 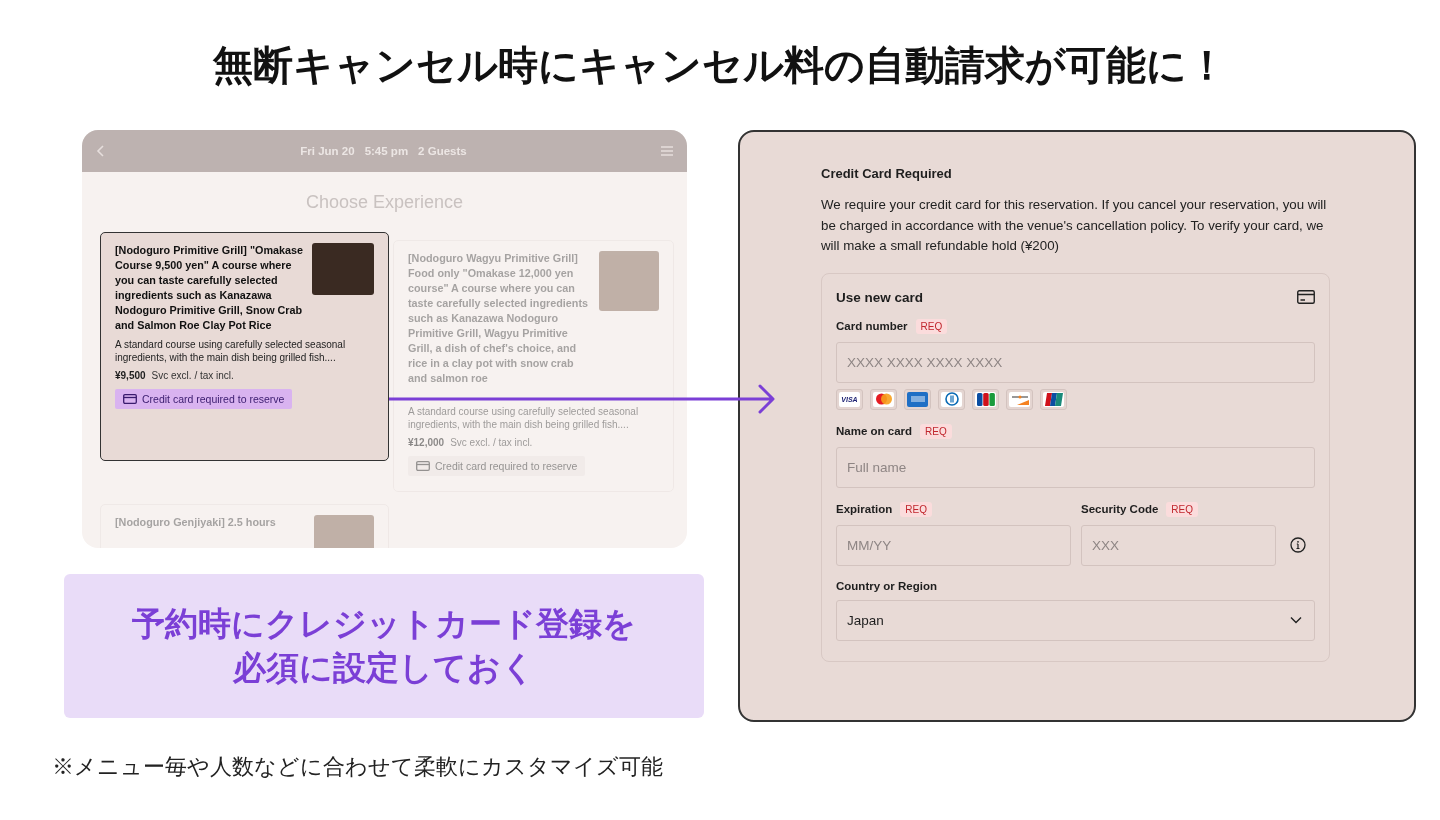 What do you see at coordinates (886, 585) in the screenshot?
I see `field-label: Country or Region` at bounding box center [886, 585].